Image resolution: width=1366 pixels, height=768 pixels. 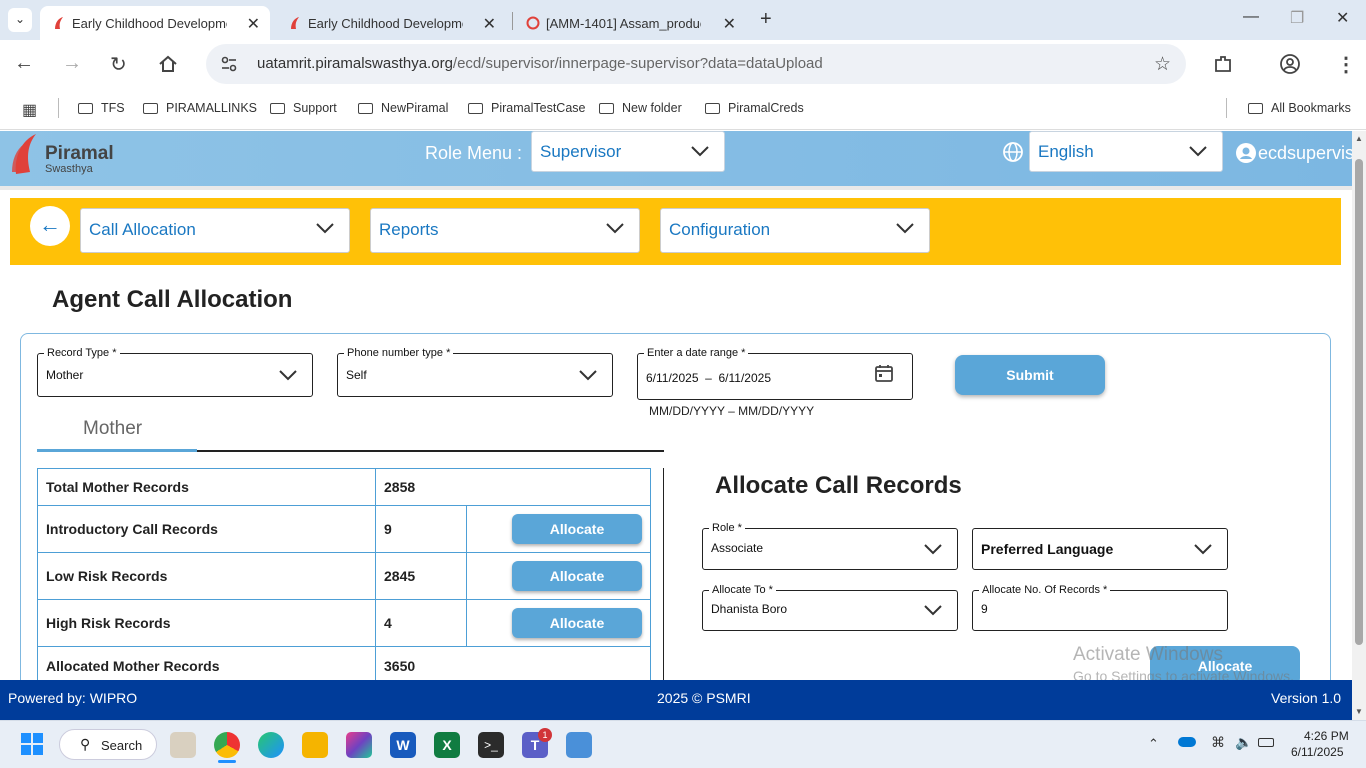 I want to click on clock-date: 6/11/2025, so click(x=1317, y=752).